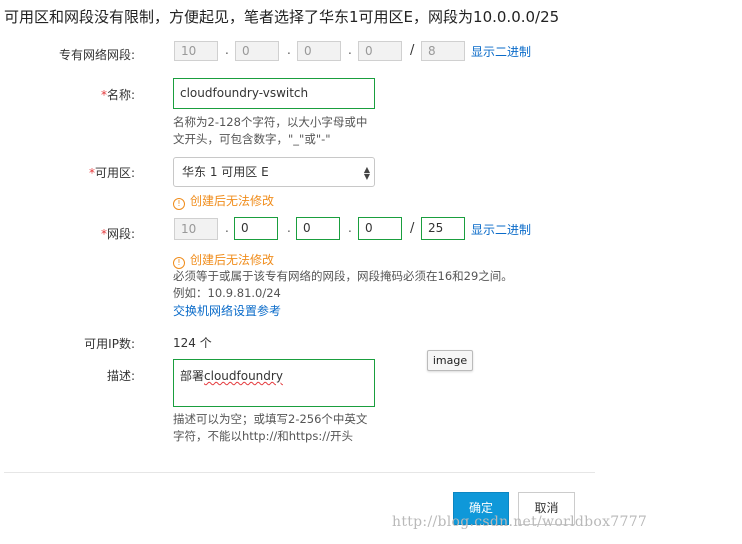  I want to click on zone-select-value: 华东 1 可用区 E, so click(225, 172).